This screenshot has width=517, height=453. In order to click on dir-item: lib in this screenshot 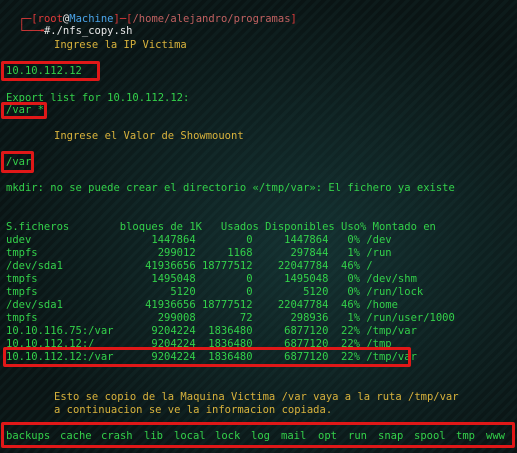, I will do `click(153, 436)`.